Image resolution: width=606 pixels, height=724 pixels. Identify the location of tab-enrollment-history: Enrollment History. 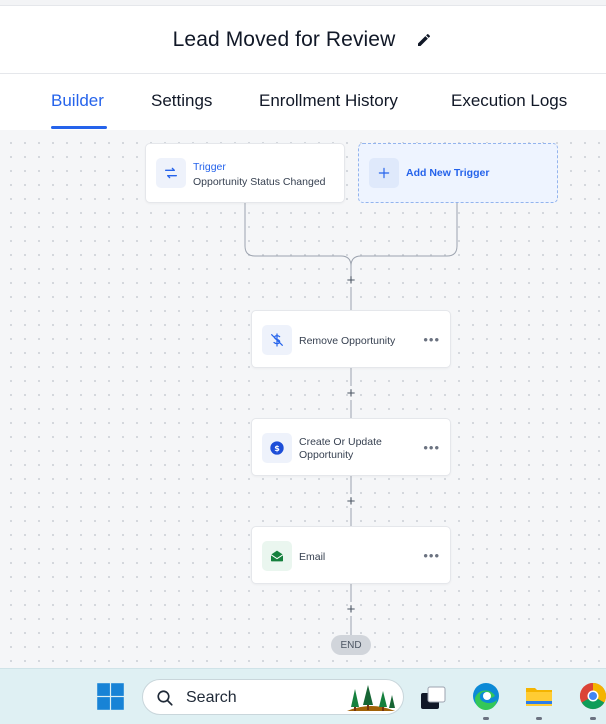
(328, 101).